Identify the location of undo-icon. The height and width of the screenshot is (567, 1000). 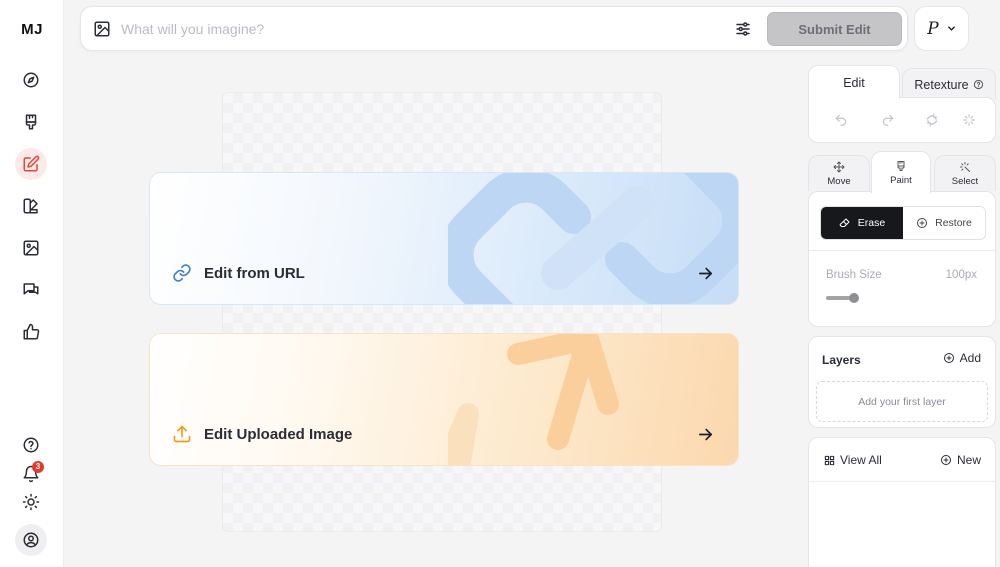
(841, 120).